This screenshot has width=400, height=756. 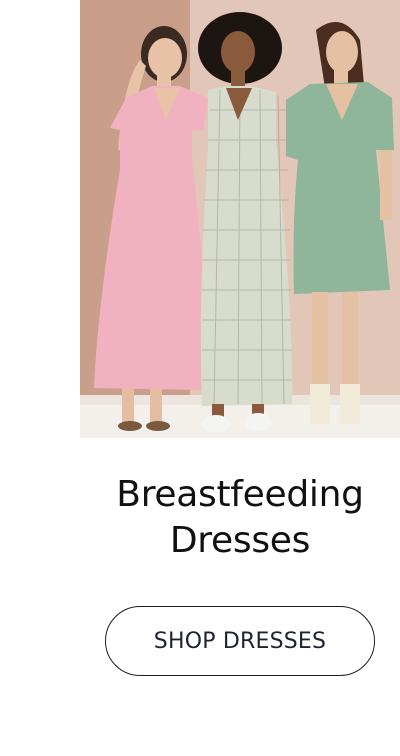 I want to click on shop-dresses-button-label: SHOP DRESSES, so click(x=240, y=641).